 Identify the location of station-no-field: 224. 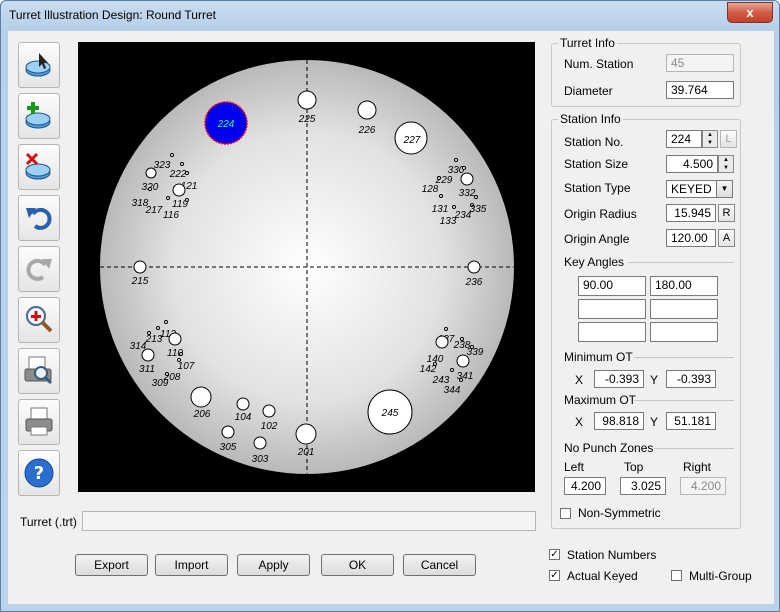
(684, 139).